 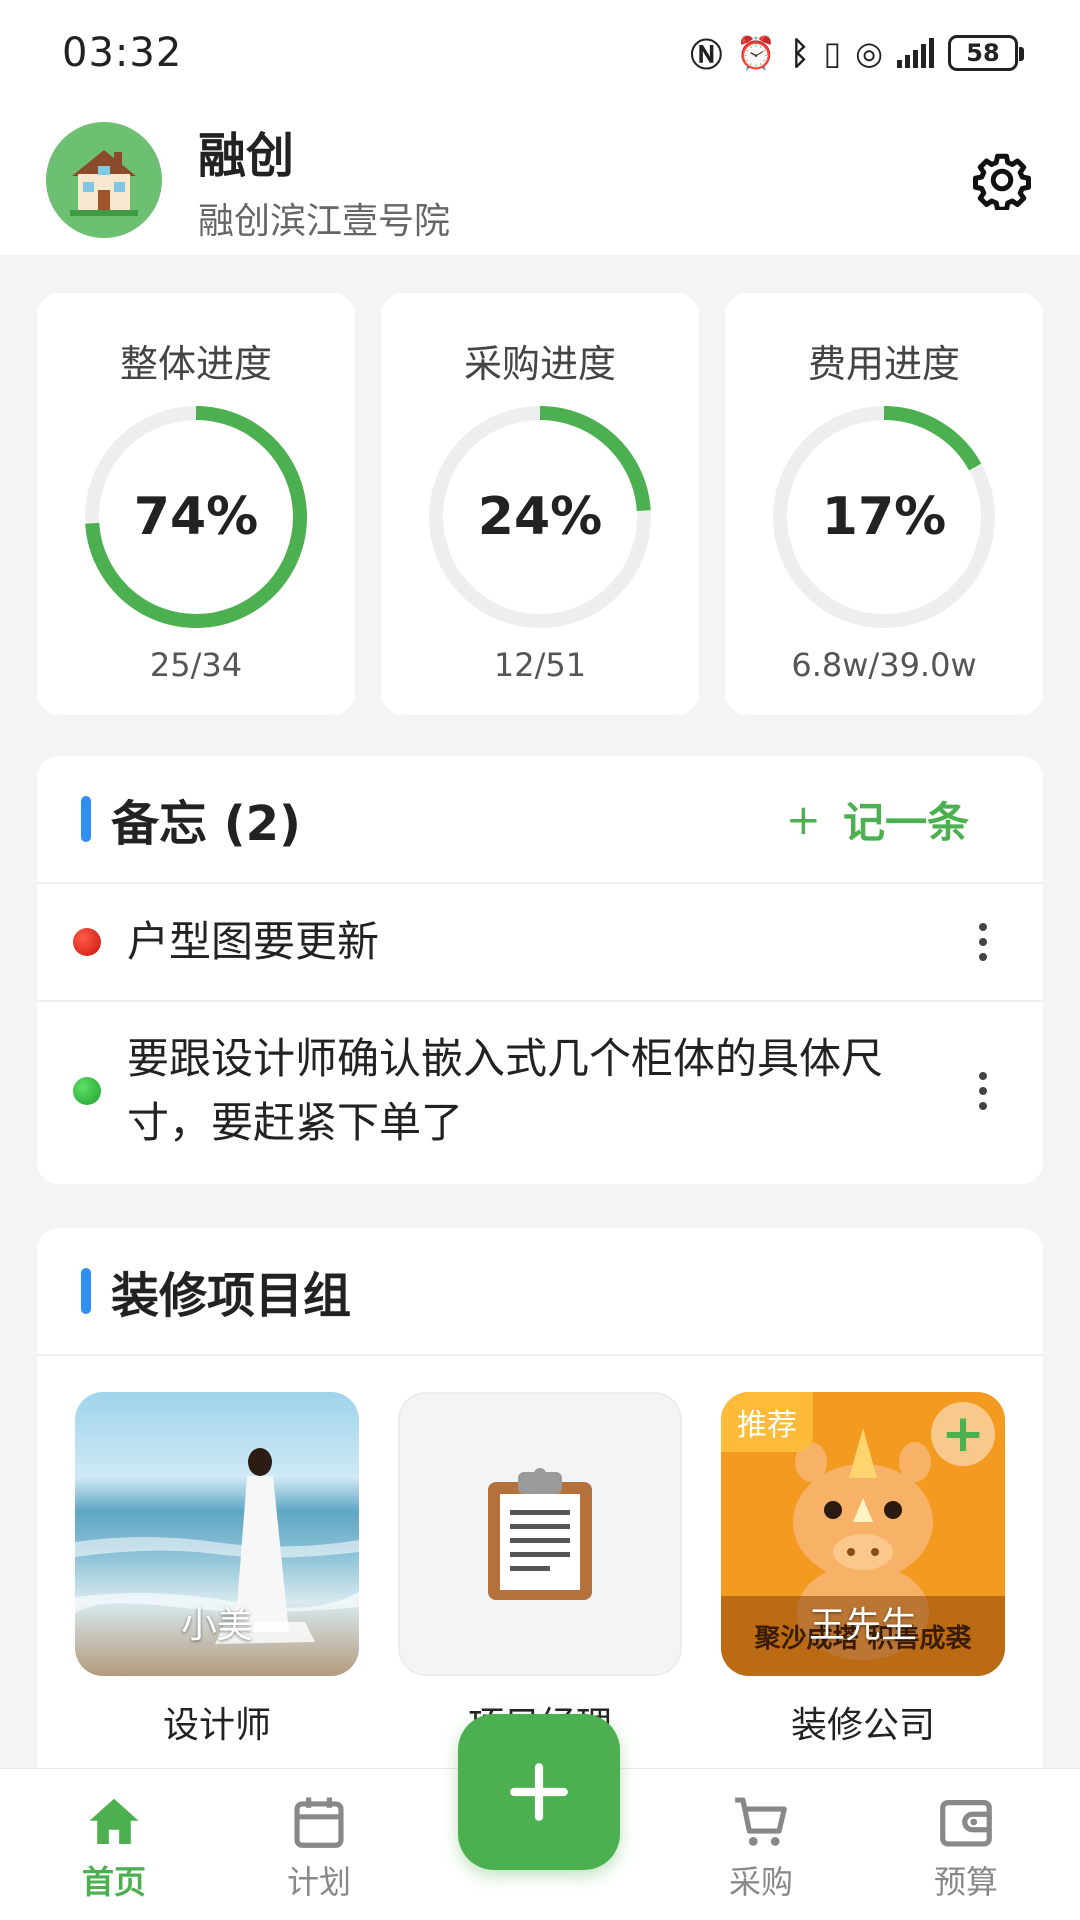 I want to click on progress-ring: 17%, so click(x=884, y=517).